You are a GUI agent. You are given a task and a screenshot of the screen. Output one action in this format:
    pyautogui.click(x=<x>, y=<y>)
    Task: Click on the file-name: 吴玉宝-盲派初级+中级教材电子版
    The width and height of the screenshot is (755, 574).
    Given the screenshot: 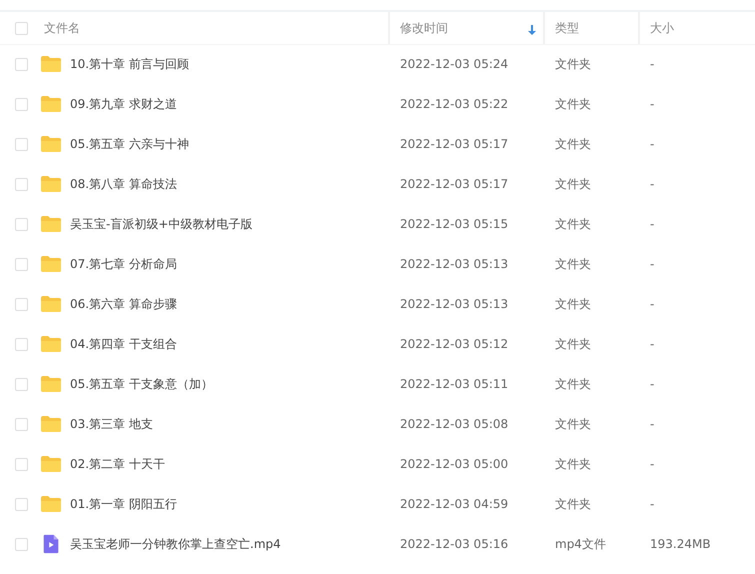 What is the action you would take?
    pyautogui.click(x=161, y=224)
    